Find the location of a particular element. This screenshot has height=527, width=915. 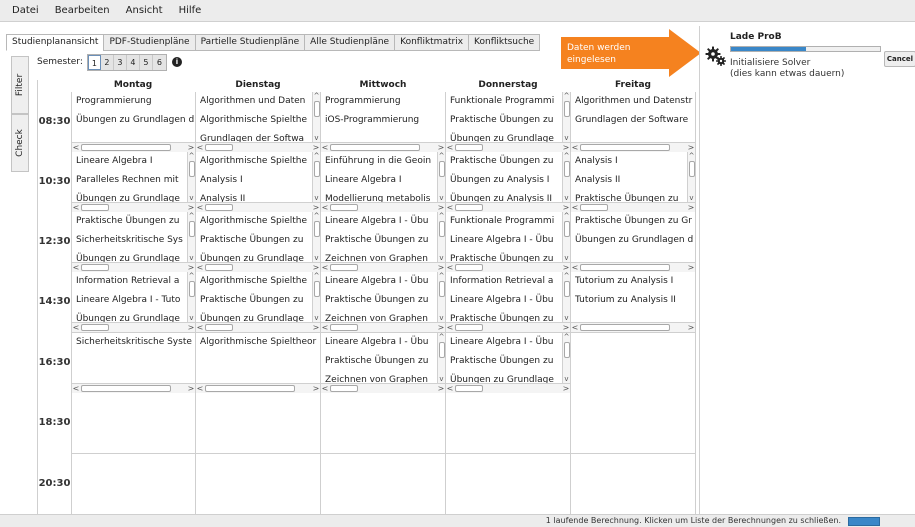

status-progress-indicator is located at coordinates (864, 521).